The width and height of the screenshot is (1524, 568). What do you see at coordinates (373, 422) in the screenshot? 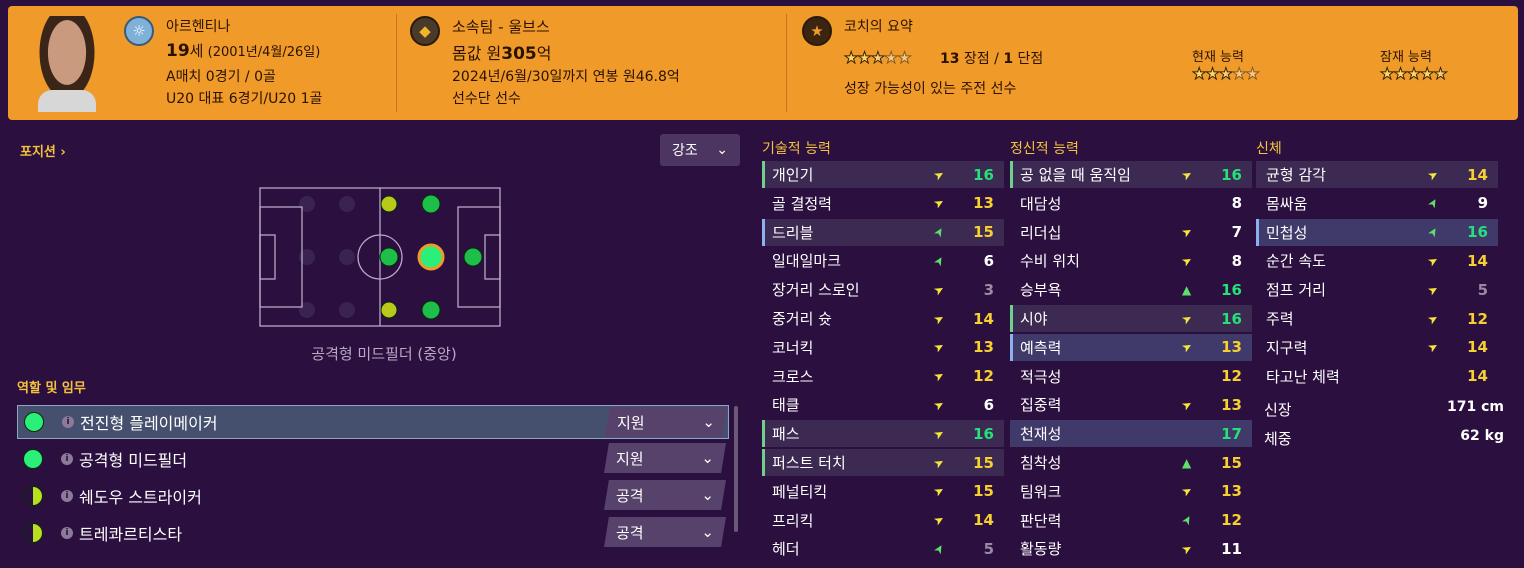
I see `role-row: i 전진형 플레이메이커 지원 ⌄` at bounding box center [373, 422].